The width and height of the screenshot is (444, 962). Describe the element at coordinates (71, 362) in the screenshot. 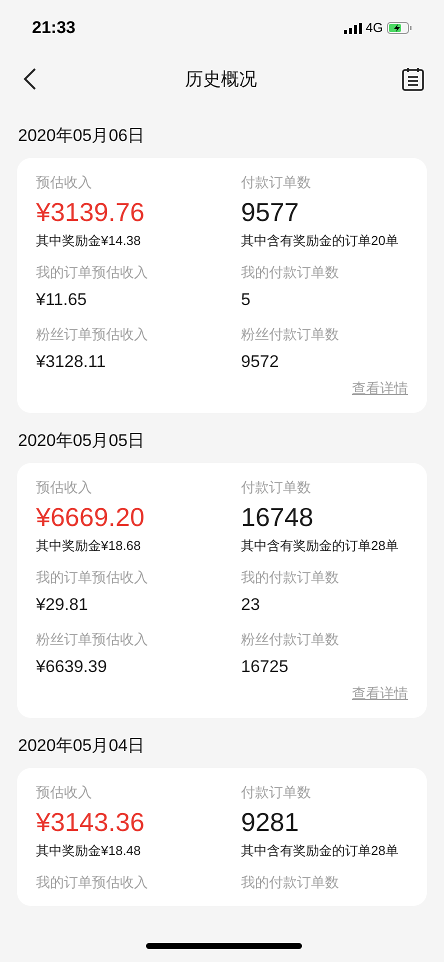

I see `metric-value: ¥3128.11` at that location.